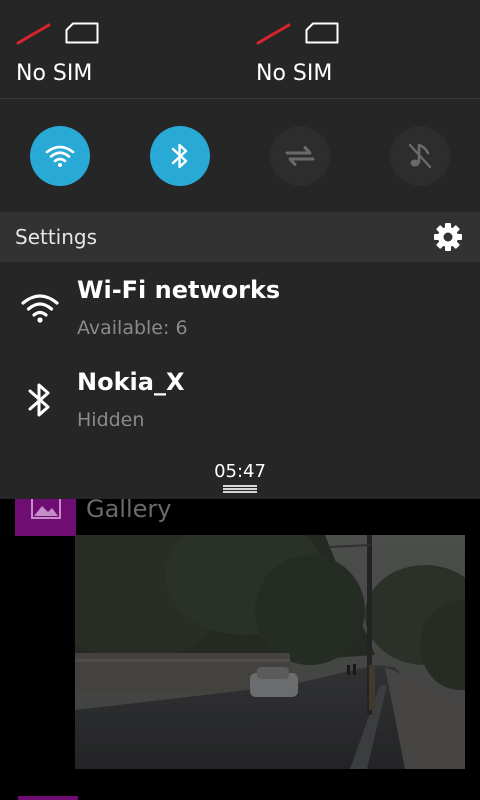 The width and height of the screenshot is (480, 800). Describe the element at coordinates (240, 308) in the screenshot. I see `wifi-networks-item: Wi-Fi networks Available: 6` at that location.